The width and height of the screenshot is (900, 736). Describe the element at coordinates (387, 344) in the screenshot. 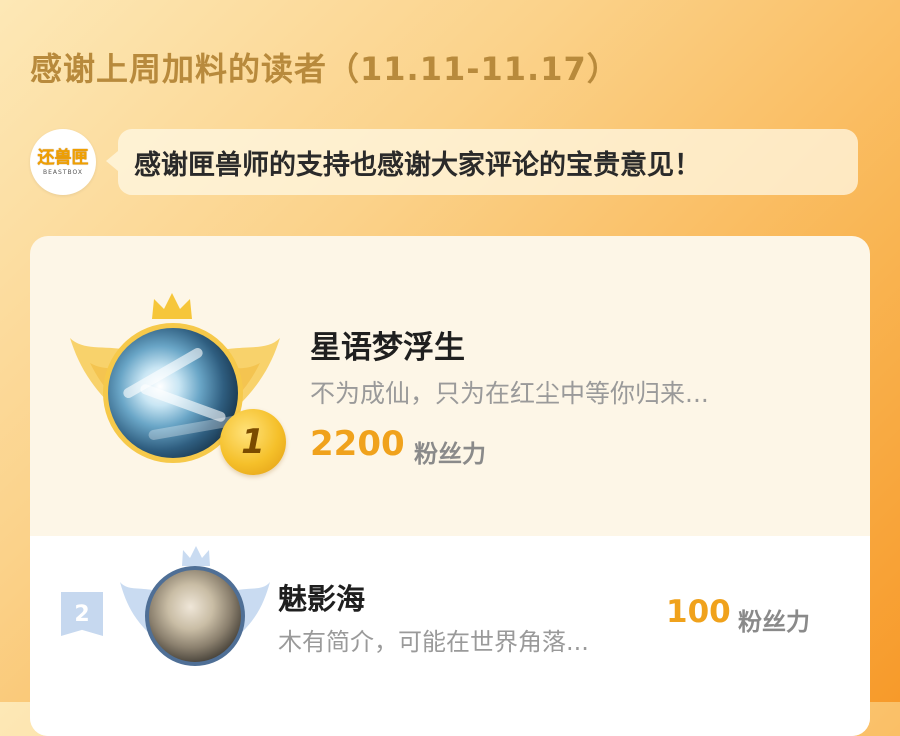

I see `supporter-name: 星语梦浮生` at that location.